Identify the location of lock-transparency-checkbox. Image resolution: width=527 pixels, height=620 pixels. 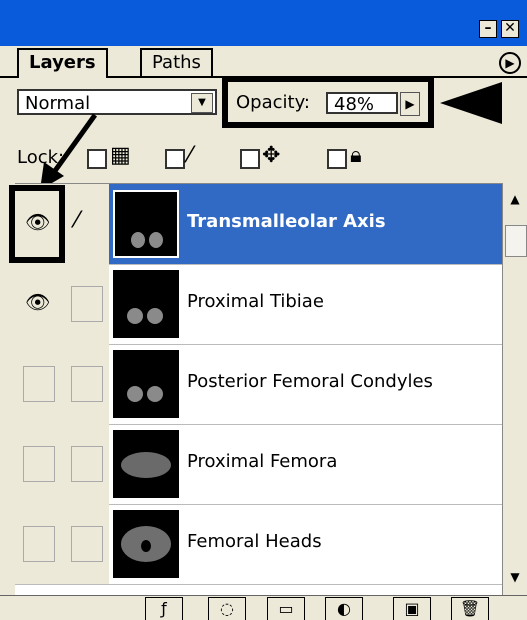
(97, 159).